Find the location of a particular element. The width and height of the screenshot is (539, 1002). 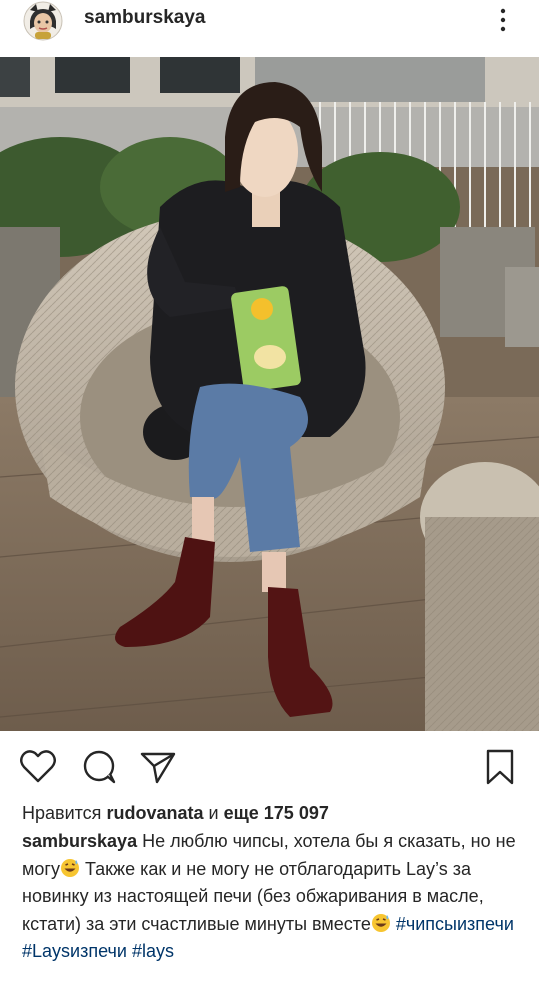

caption-username: samburskaya is located at coordinates (79, 841).